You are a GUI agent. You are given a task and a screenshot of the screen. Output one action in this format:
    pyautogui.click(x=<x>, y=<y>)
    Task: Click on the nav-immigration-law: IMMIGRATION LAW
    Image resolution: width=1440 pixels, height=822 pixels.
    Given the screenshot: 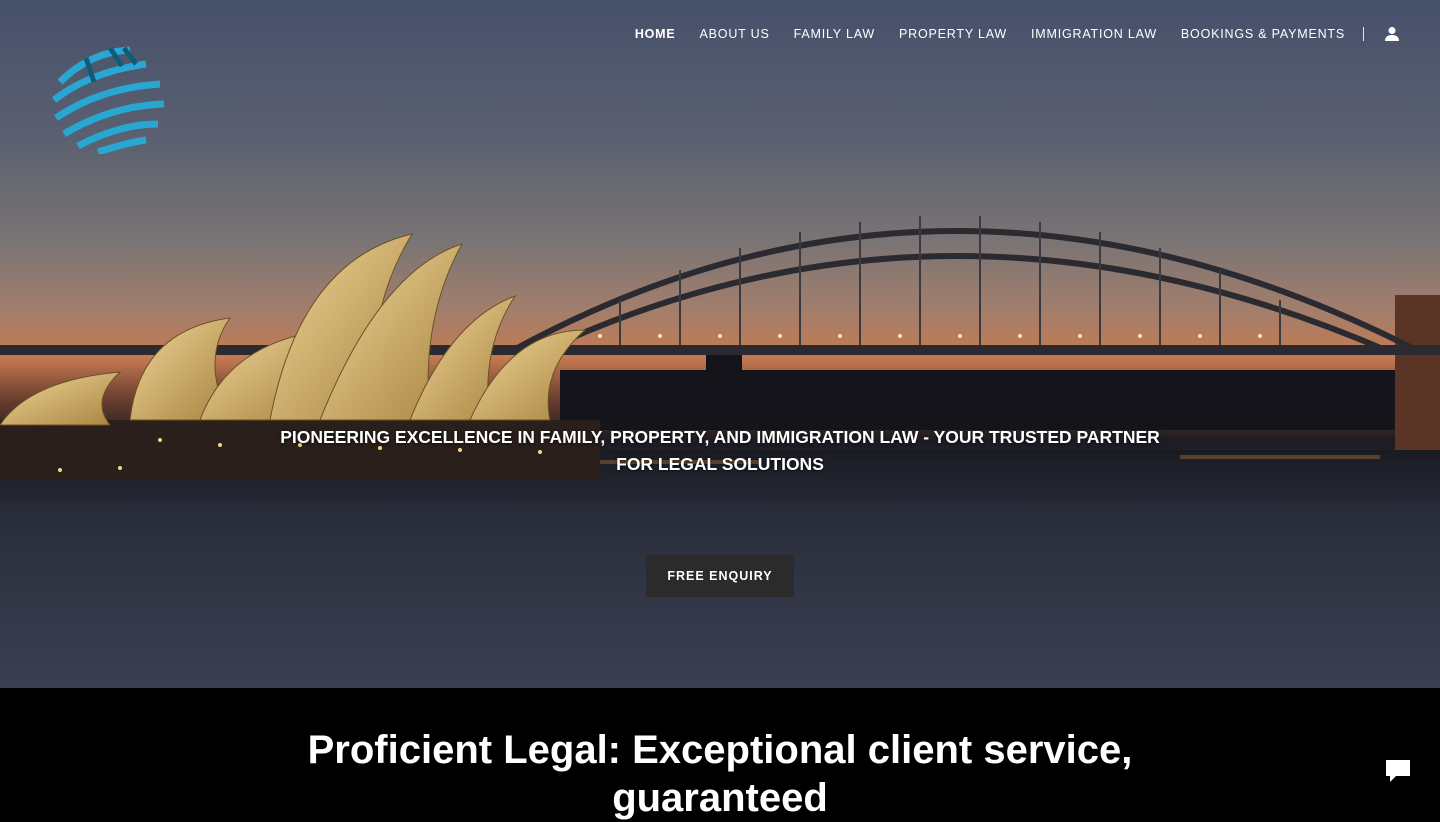 What is the action you would take?
    pyautogui.click(x=1094, y=34)
    